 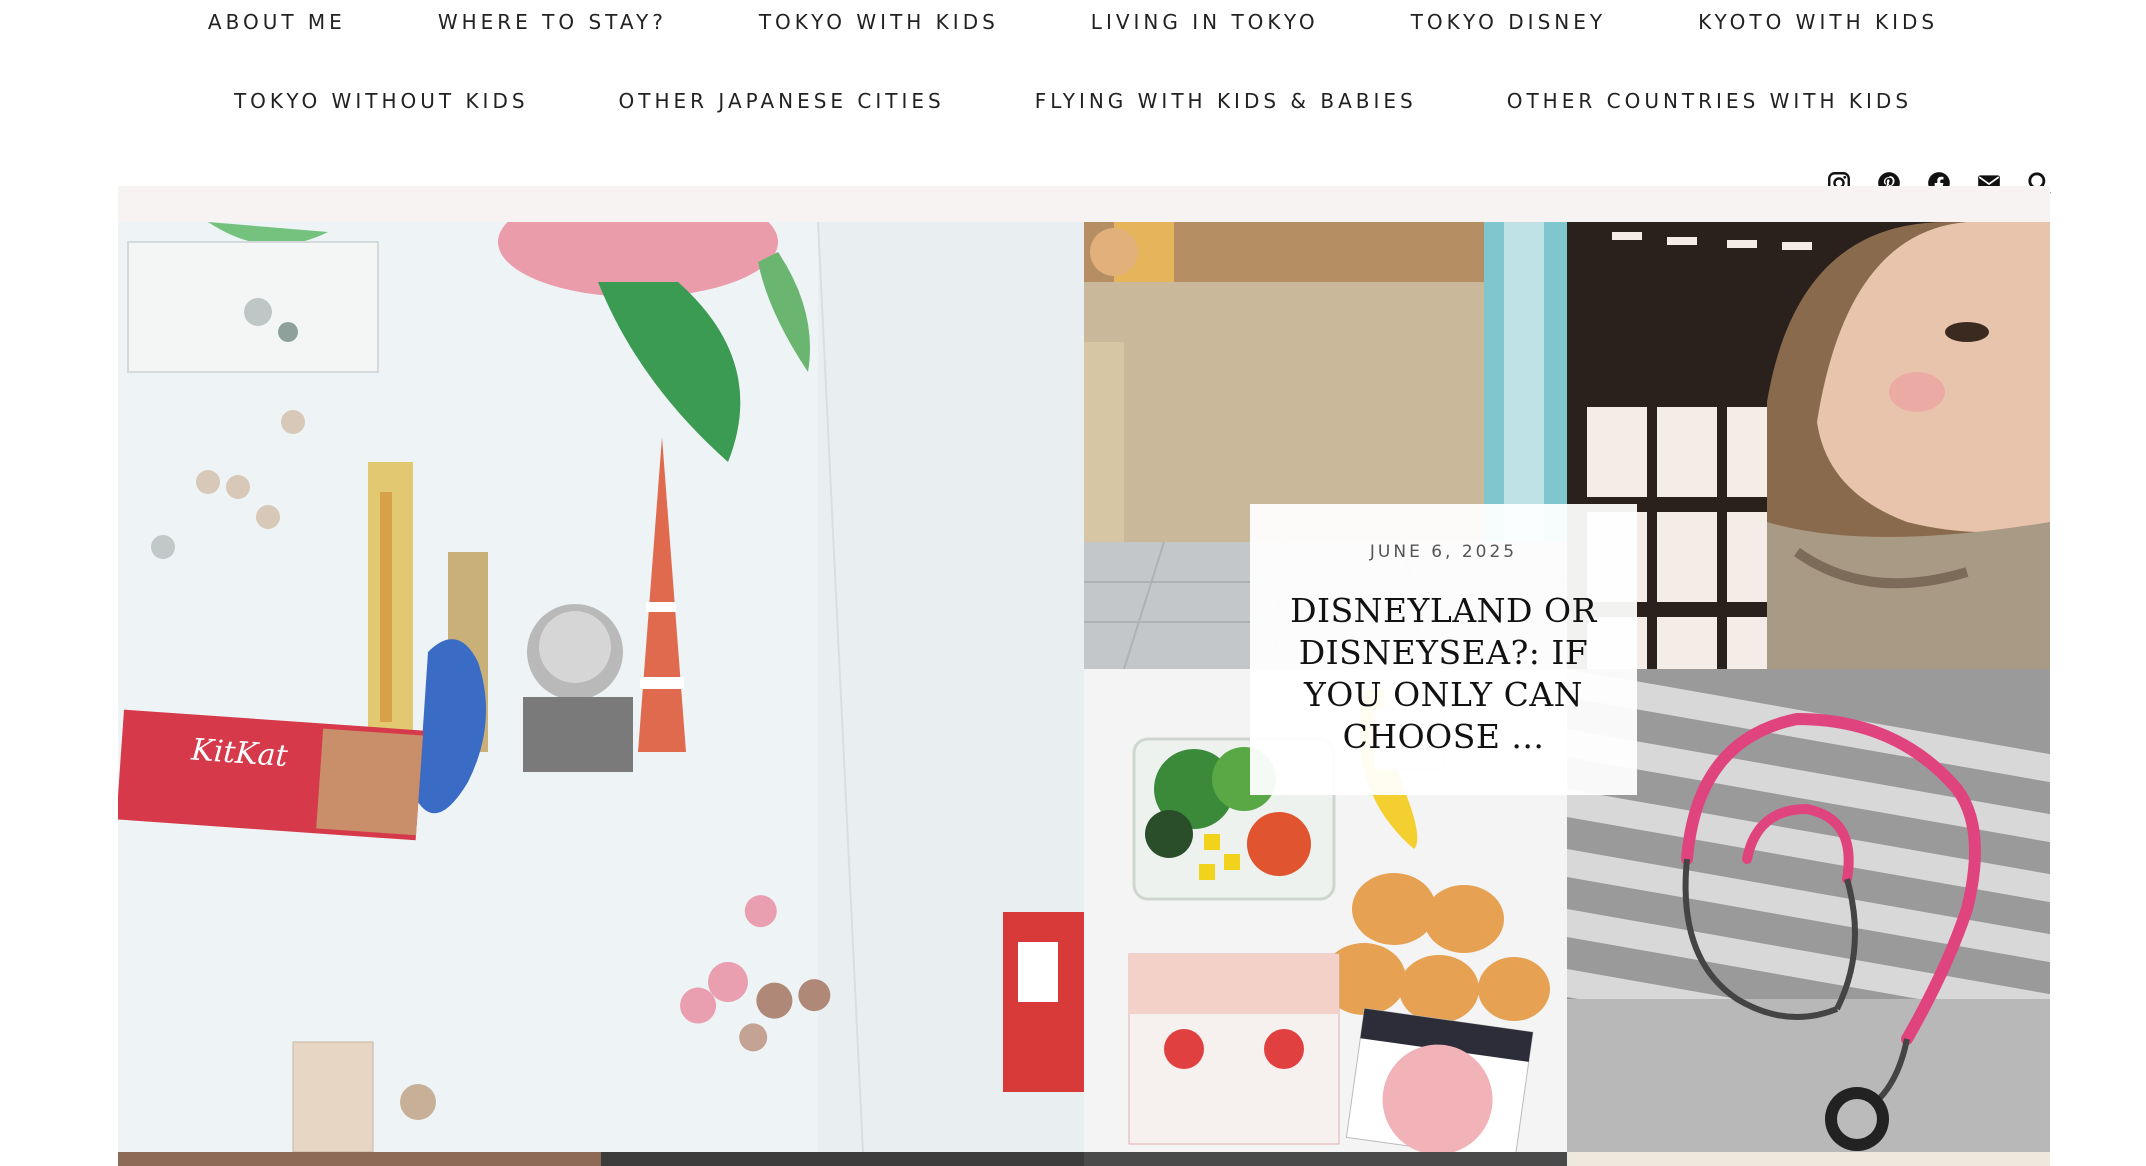 I want to click on nav-tokyo-with-kids: TOKYO WITH KIDS, so click(x=879, y=22).